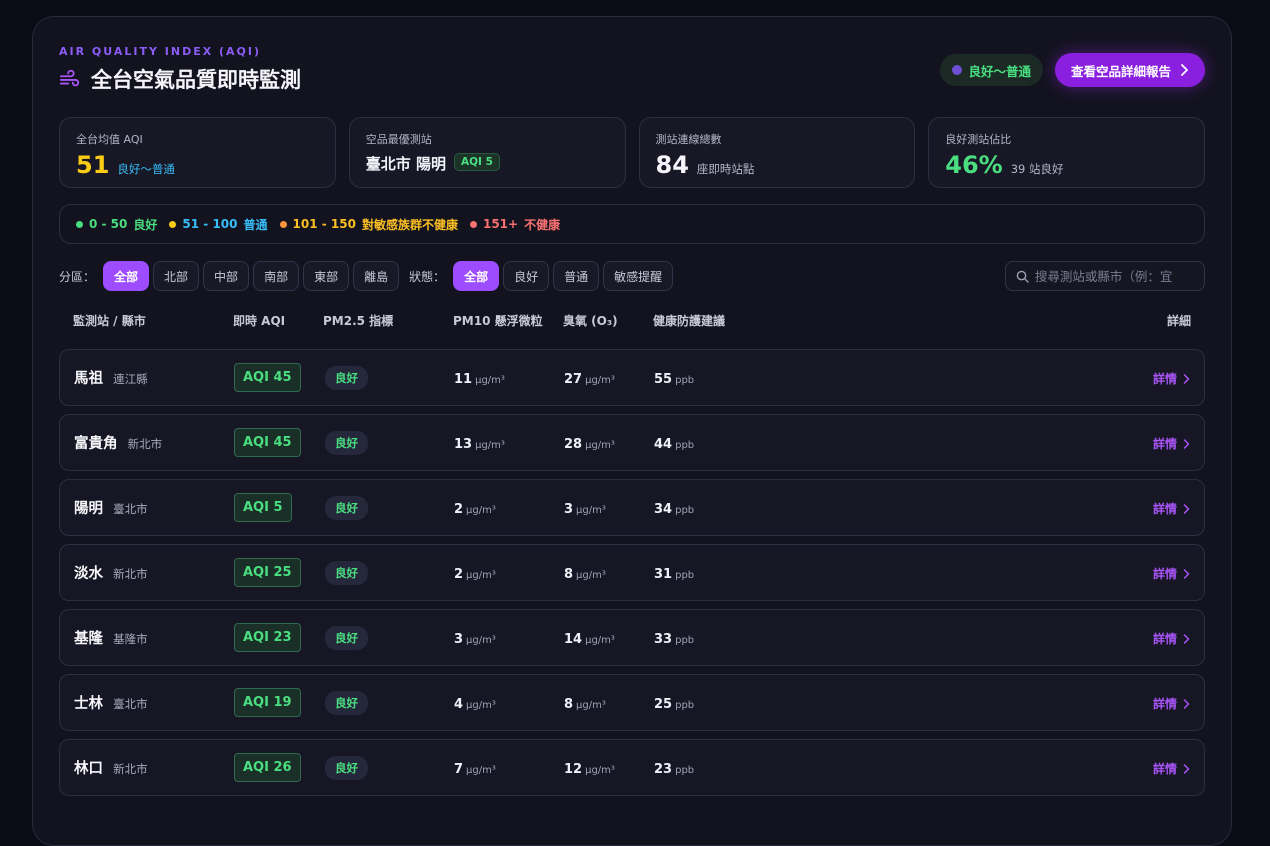 The width and height of the screenshot is (1270, 846). I want to click on average-aqi-status: 良好～普通, so click(146, 169).